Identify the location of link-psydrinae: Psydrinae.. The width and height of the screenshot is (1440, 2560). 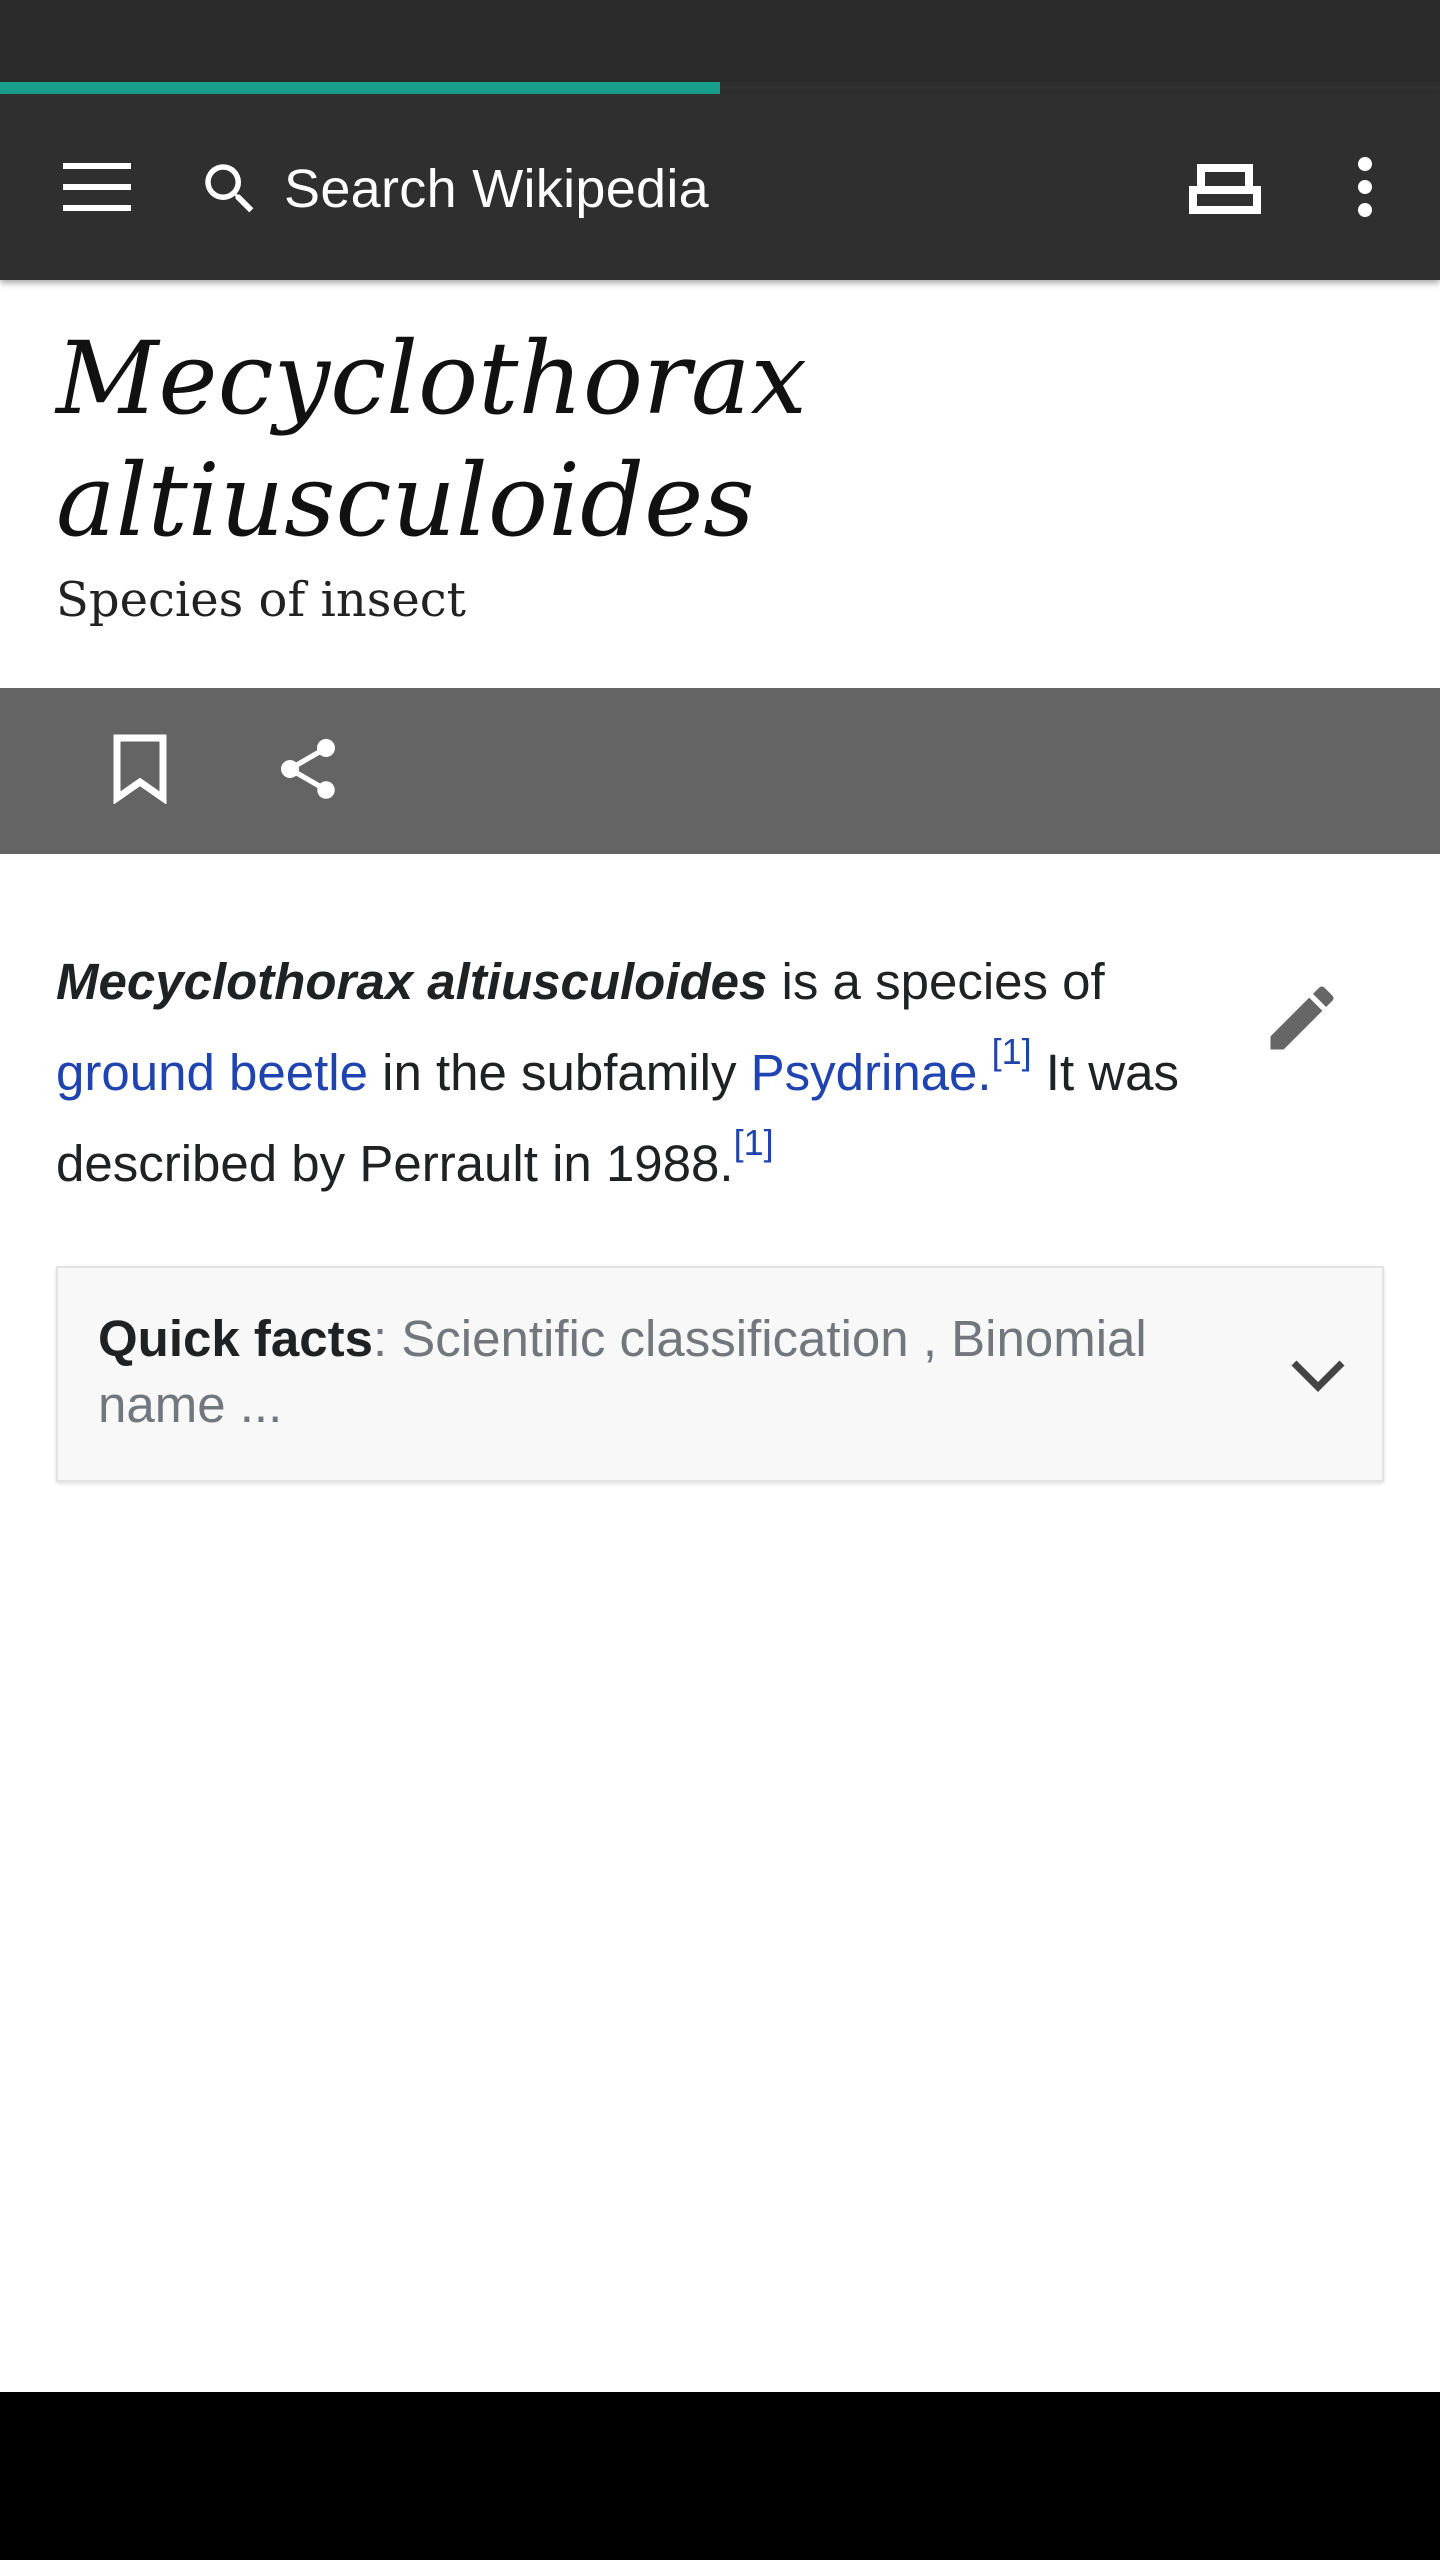
(871, 1072).